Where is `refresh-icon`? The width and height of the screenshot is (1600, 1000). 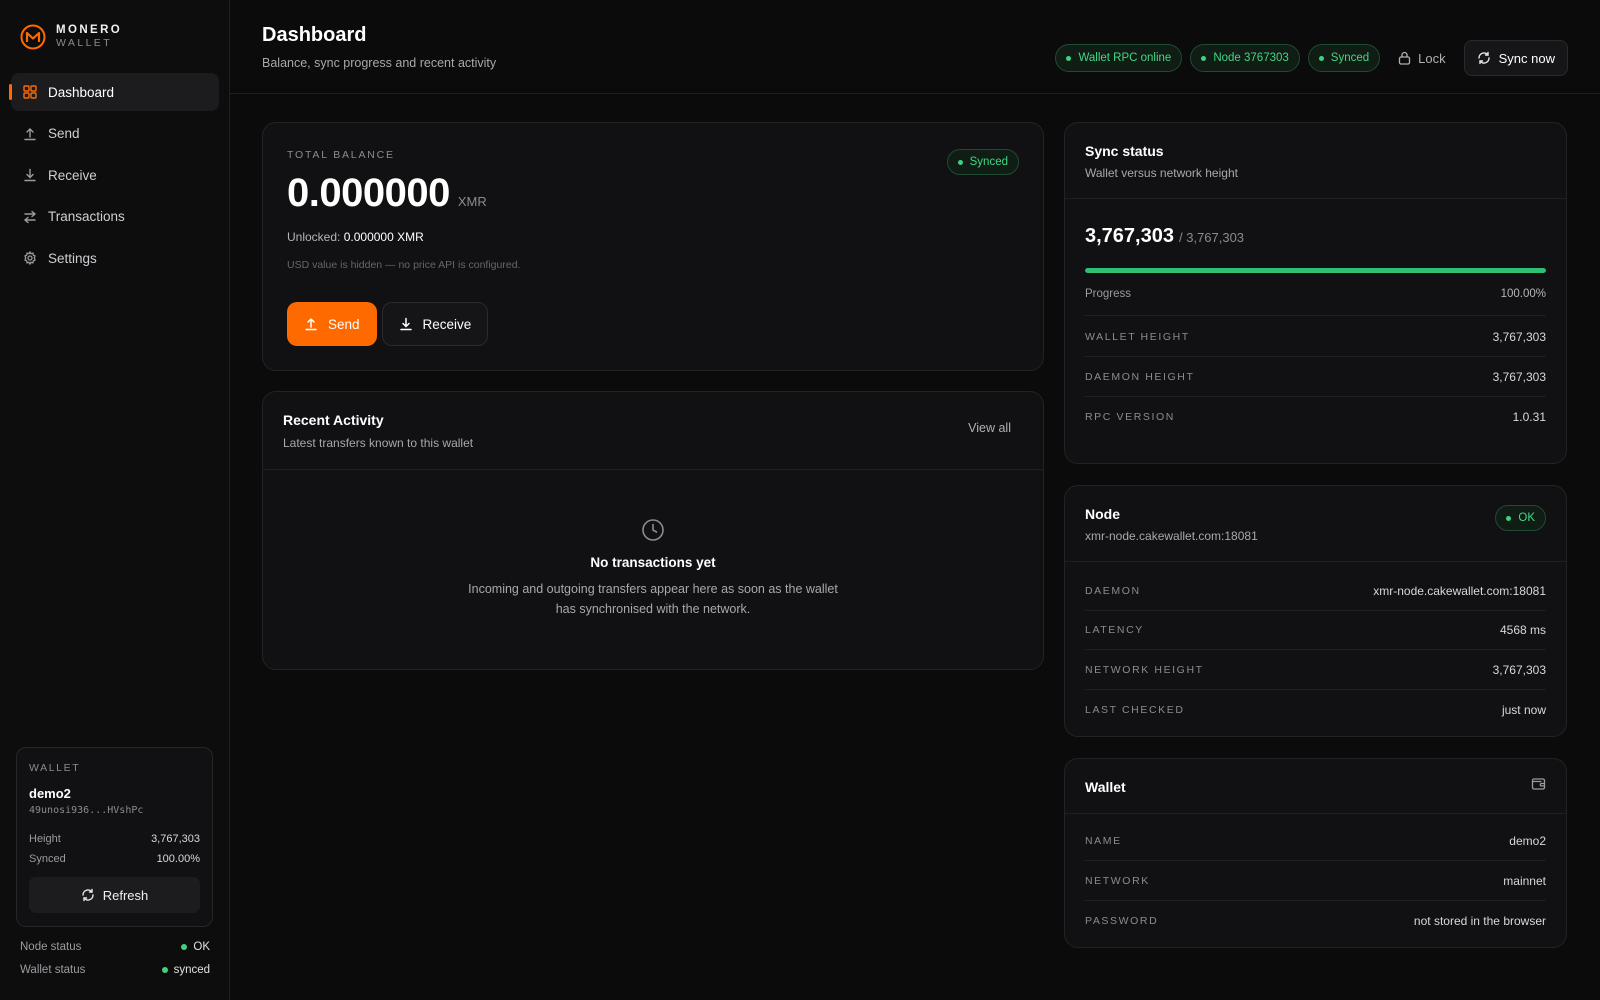
refresh-icon is located at coordinates (1483, 58).